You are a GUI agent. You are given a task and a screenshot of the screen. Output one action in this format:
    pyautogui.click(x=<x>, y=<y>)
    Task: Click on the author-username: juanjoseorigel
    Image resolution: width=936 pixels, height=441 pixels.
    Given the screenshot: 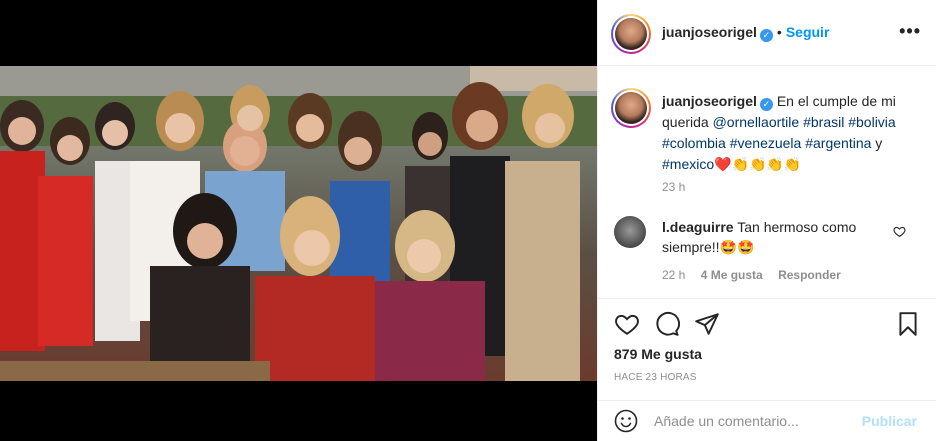 What is the action you would take?
    pyautogui.click(x=709, y=32)
    